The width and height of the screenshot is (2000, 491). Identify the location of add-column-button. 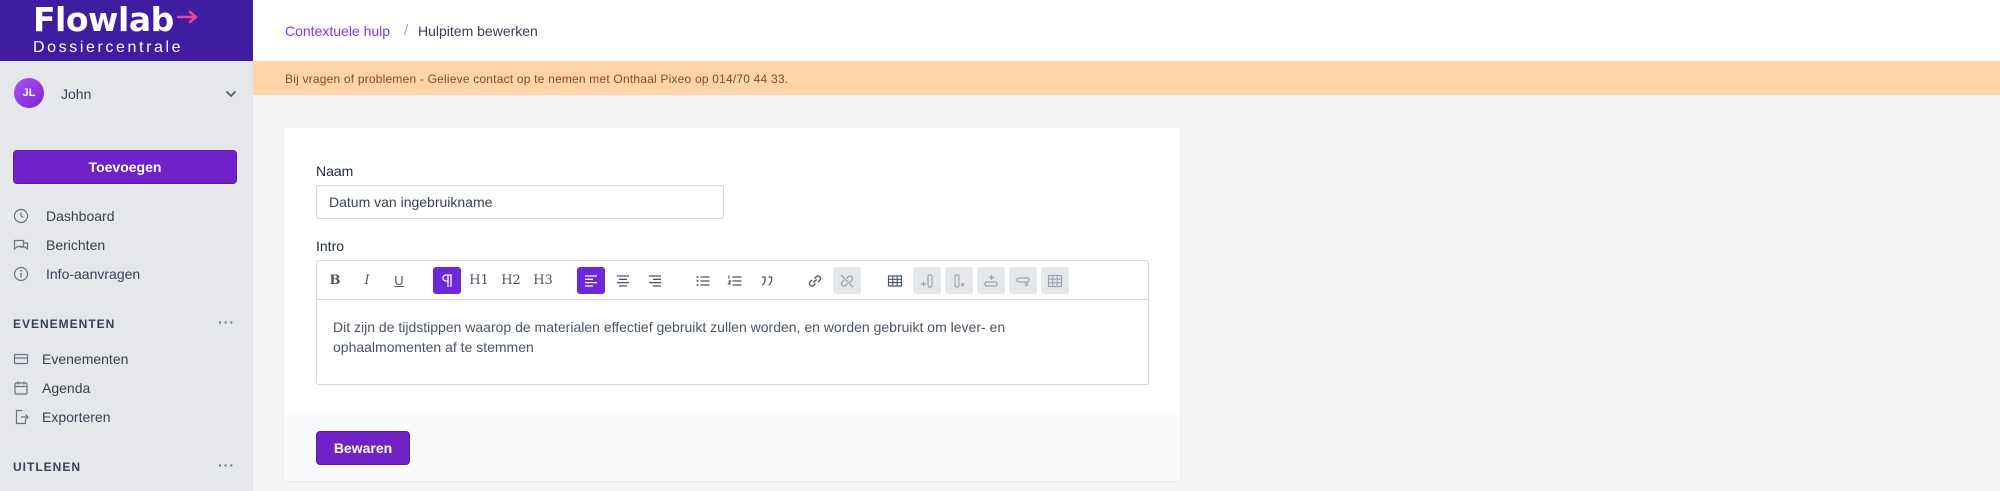
(927, 280).